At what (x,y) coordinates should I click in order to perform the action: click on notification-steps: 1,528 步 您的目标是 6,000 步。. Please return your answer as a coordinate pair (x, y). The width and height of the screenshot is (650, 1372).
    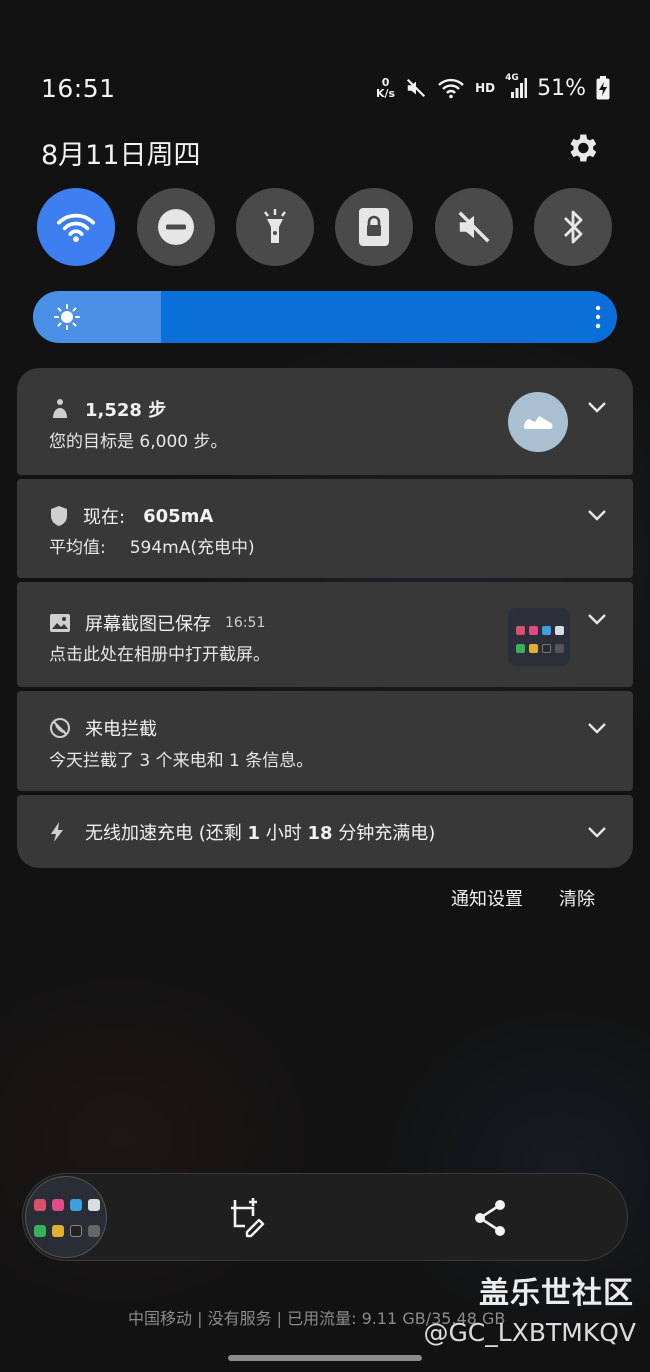
    Looking at the image, I should click on (325, 421).